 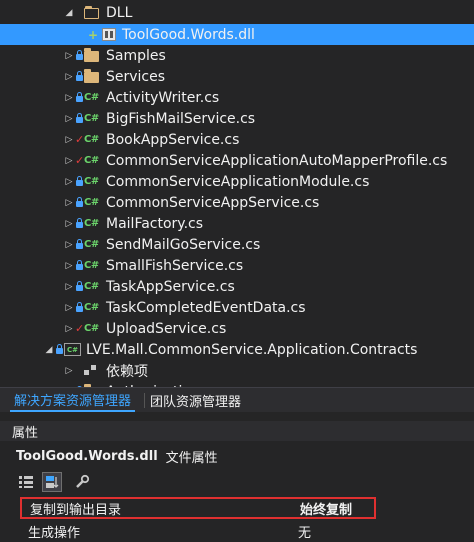 What do you see at coordinates (247, 531) in the screenshot?
I see `property-row-build-action: 生成操作 无` at bounding box center [247, 531].